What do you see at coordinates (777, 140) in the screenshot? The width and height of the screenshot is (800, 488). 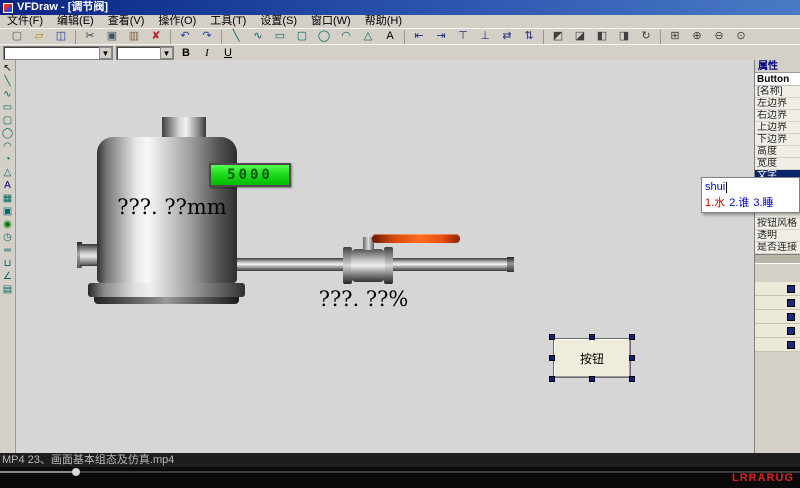 I see `property-row-bottom-bound: 下边界` at bounding box center [777, 140].